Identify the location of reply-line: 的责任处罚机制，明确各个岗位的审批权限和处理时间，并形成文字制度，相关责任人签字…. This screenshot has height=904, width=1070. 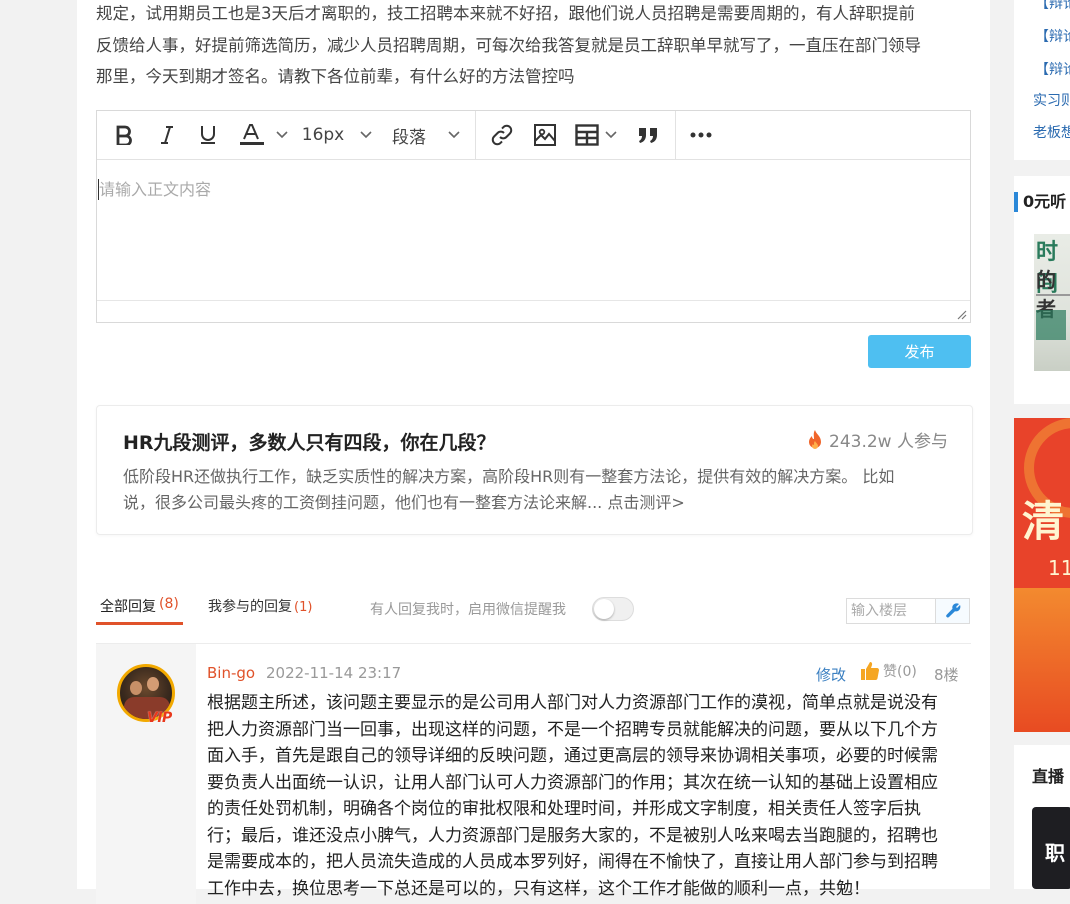
(564, 809).